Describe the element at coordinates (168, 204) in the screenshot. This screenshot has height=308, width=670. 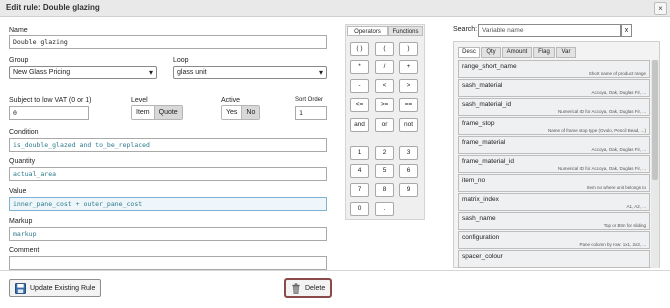
I see `value-field: inner_pane_cost + outer_pane_cost` at that location.